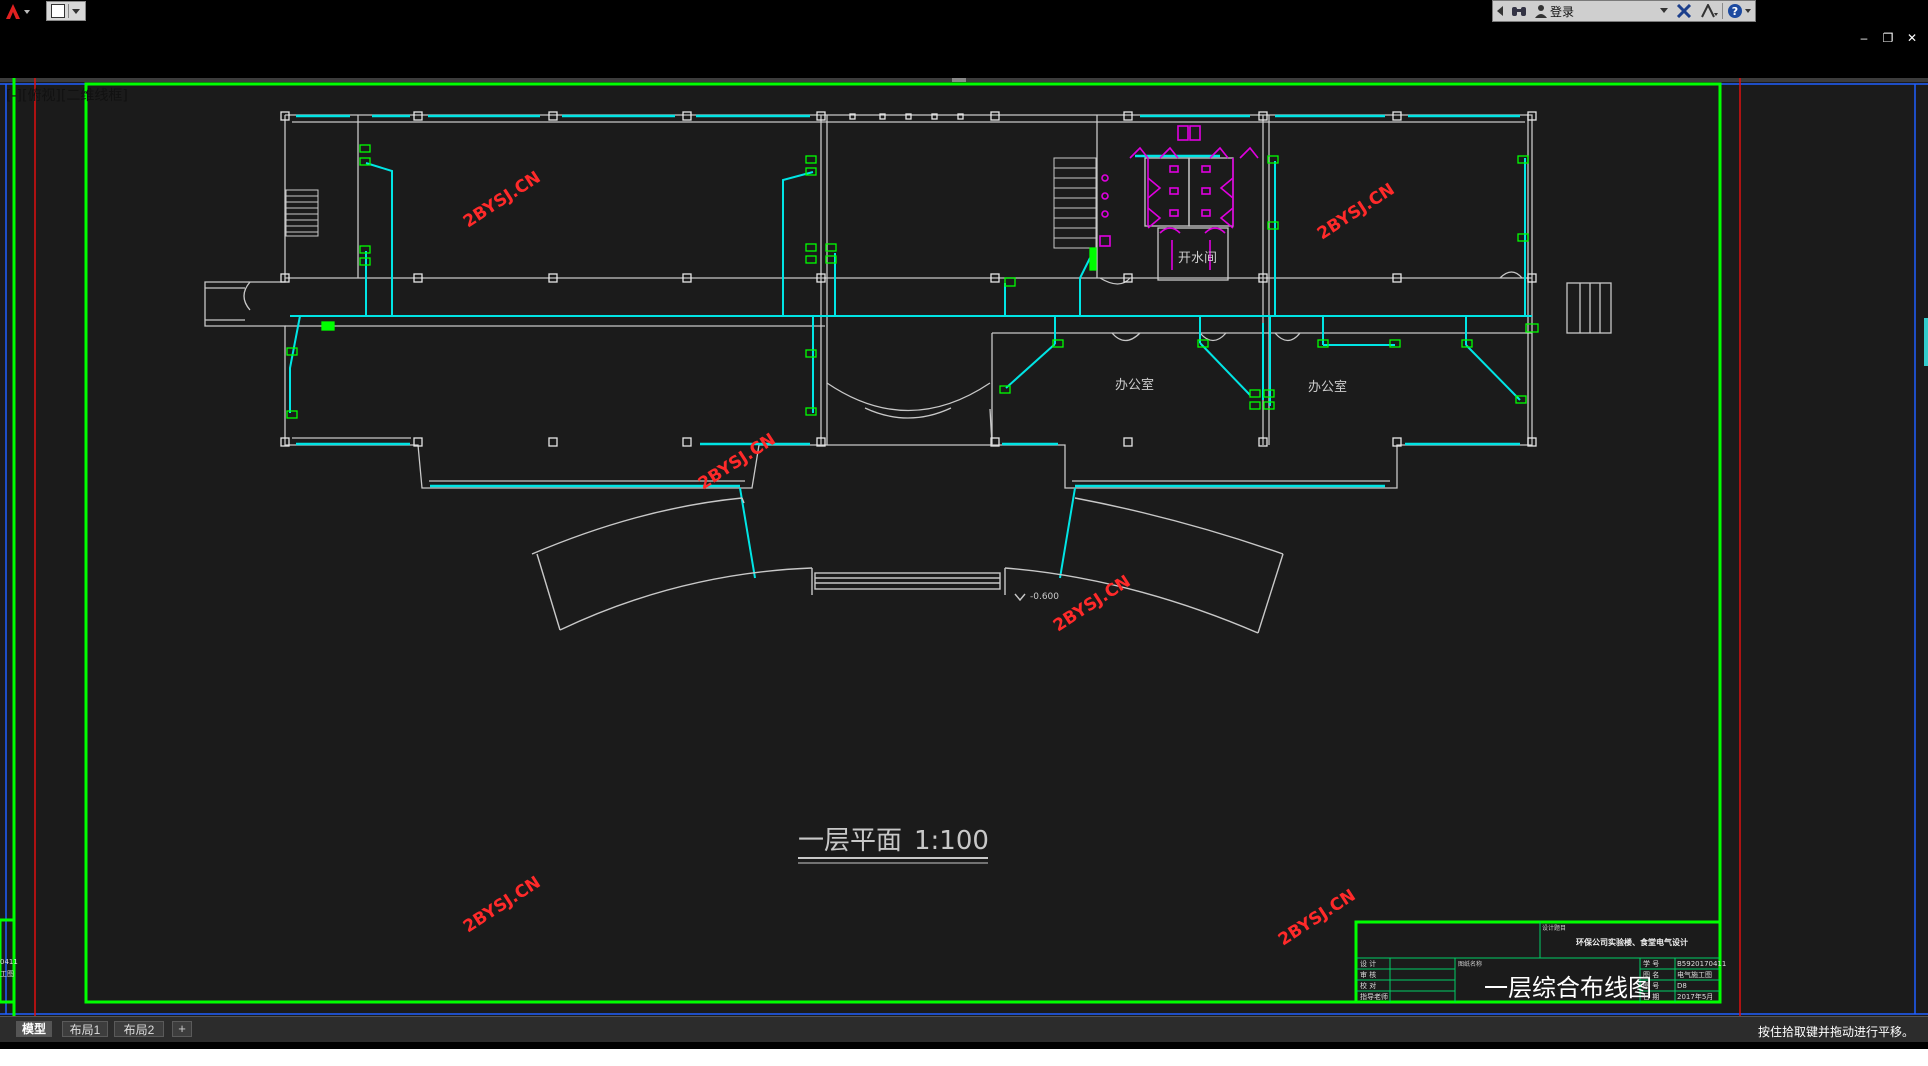 The height and width of the screenshot is (1066, 1928). Describe the element at coordinates (1912, 38) in the screenshot. I see `close-button: ✕` at that location.